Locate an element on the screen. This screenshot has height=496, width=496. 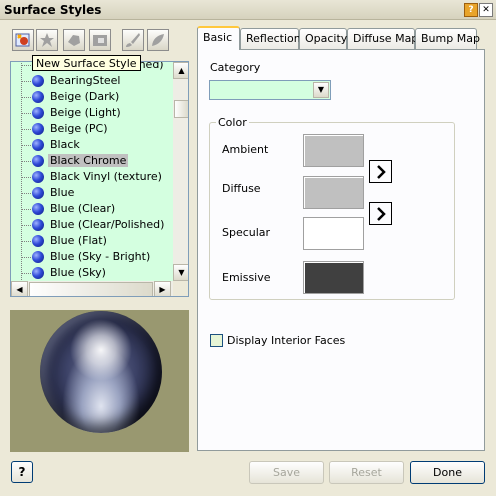
list-item: Black is located at coordinates (92, 145).